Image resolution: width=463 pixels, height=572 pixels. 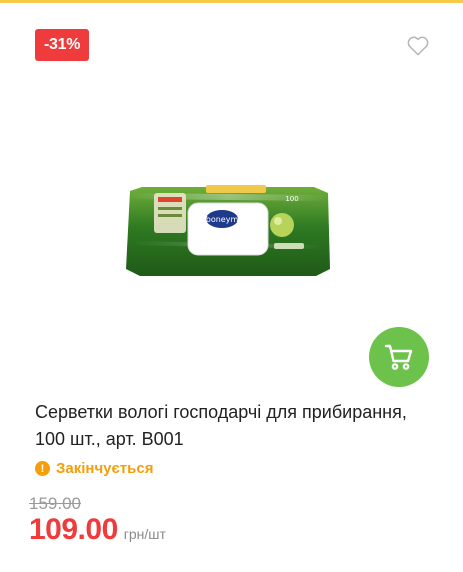 I want to click on add-to-cart-button, so click(x=399, y=357).